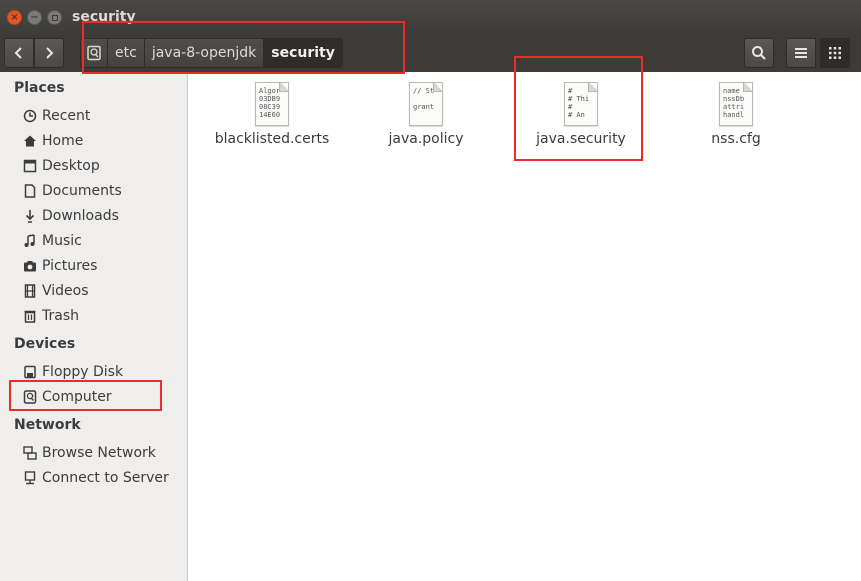  What do you see at coordinates (82, 191) in the screenshot?
I see `sidebar-item-label: Documents` at bounding box center [82, 191].